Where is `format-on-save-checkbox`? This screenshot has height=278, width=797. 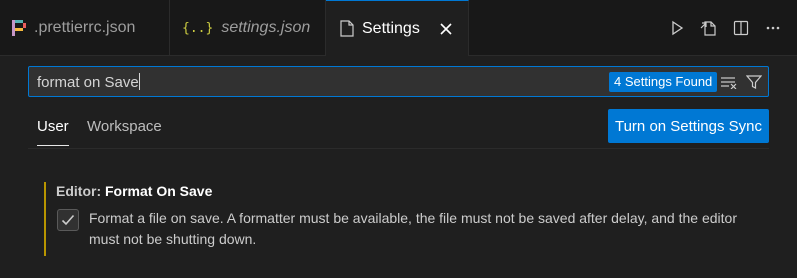 format-on-save-checkbox is located at coordinates (68, 220).